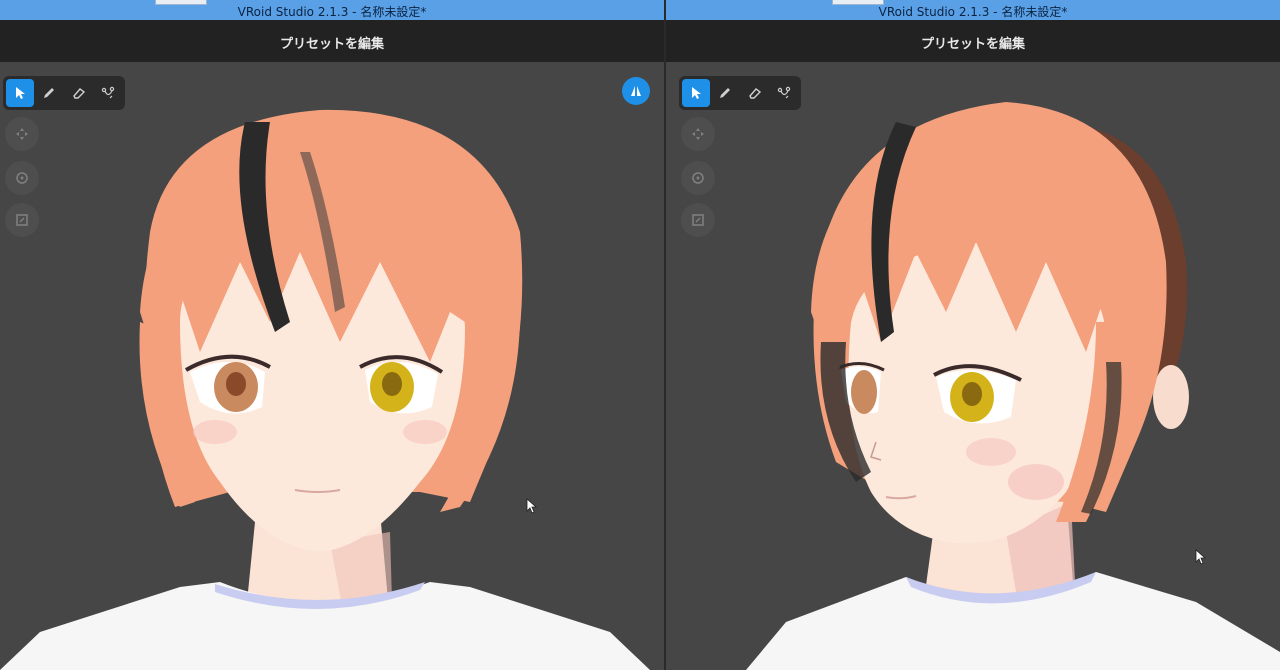 The height and width of the screenshot is (670, 1280). What do you see at coordinates (1171, 397) in the screenshot?
I see `ear` at bounding box center [1171, 397].